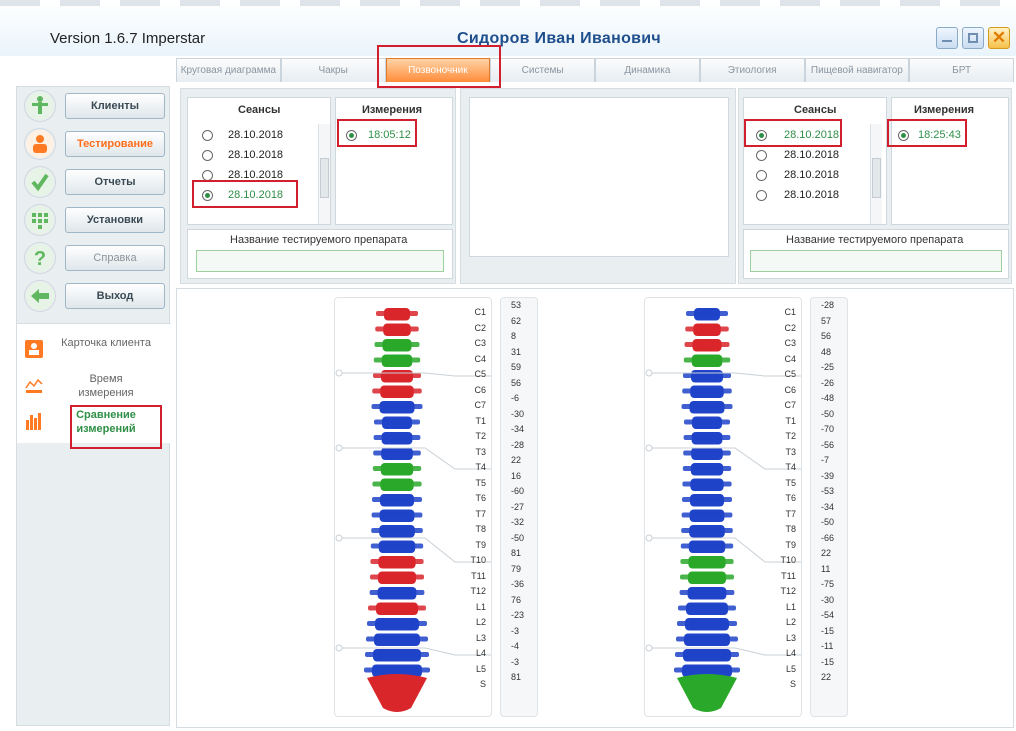 The image size is (1016, 731). Describe the element at coordinates (480, 637) in the screenshot. I see `segment-label: L3` at that location.